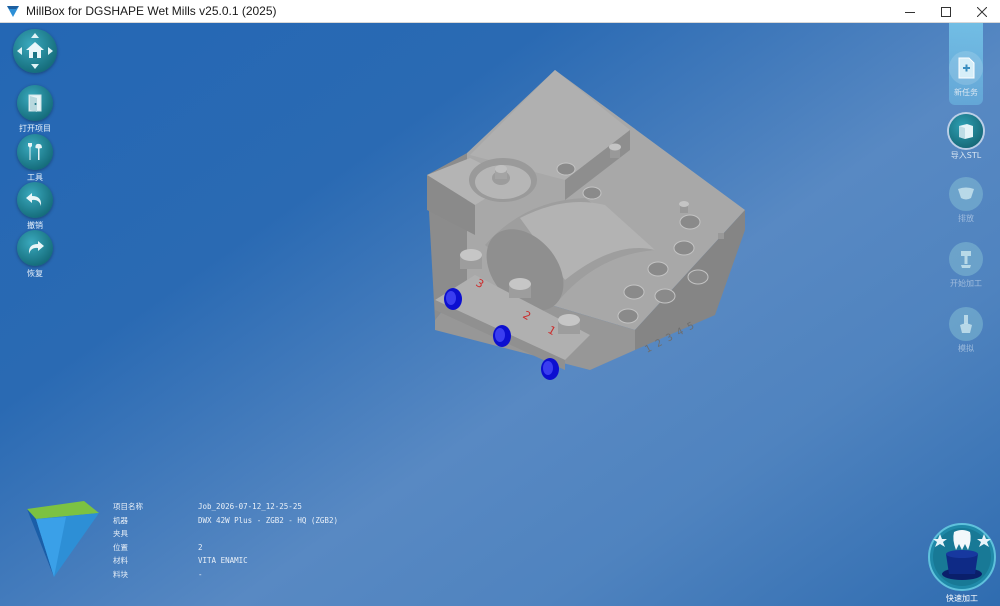  Describe the element at coordinates (223, 561) in the screenshot. I see `material-value: VITA ENAMIC` at that location.